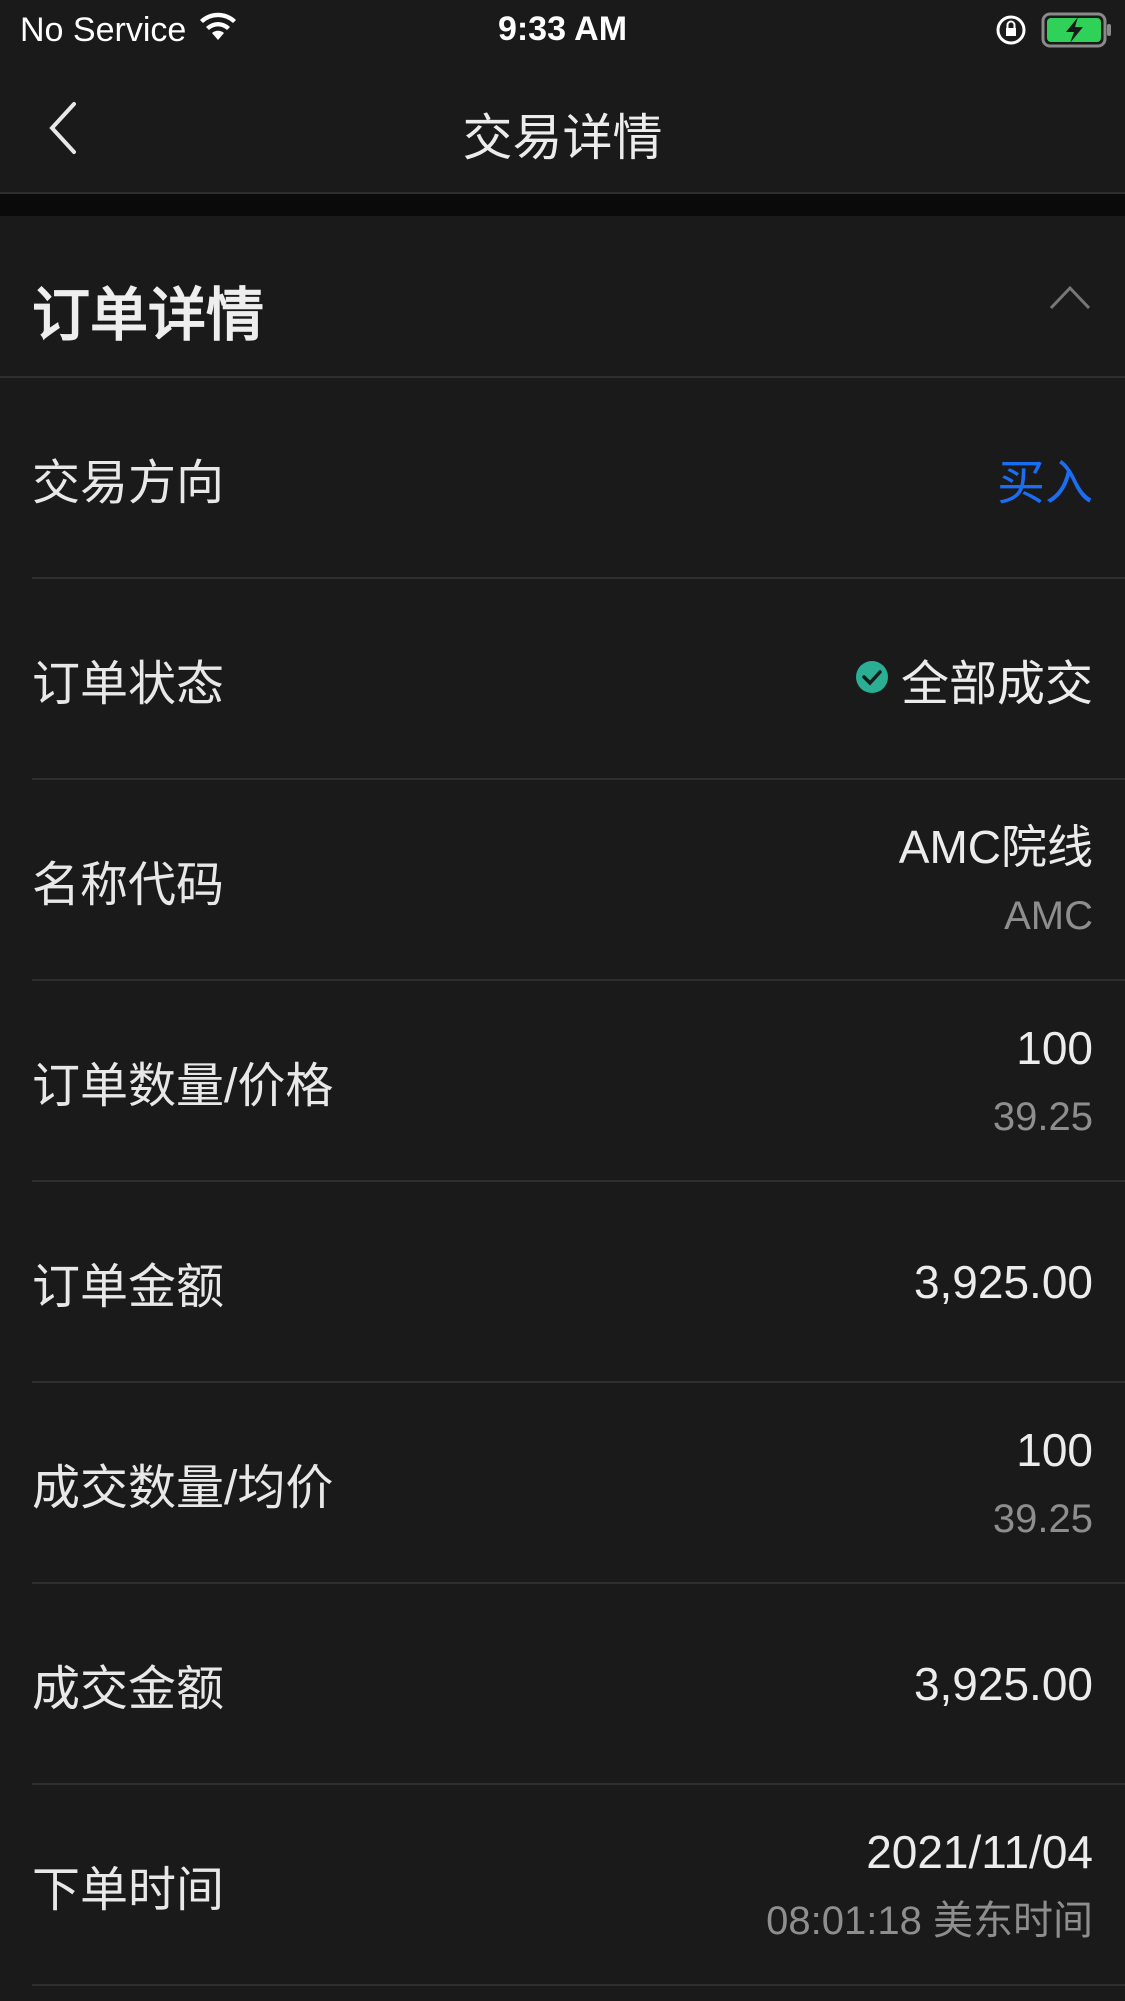 This screenshot has height=2001, width=1125. What do you see at coordinates (128, 1689) in the screenshot?
I see `row-label: 成交金额` at bounding box center [128, 1689].